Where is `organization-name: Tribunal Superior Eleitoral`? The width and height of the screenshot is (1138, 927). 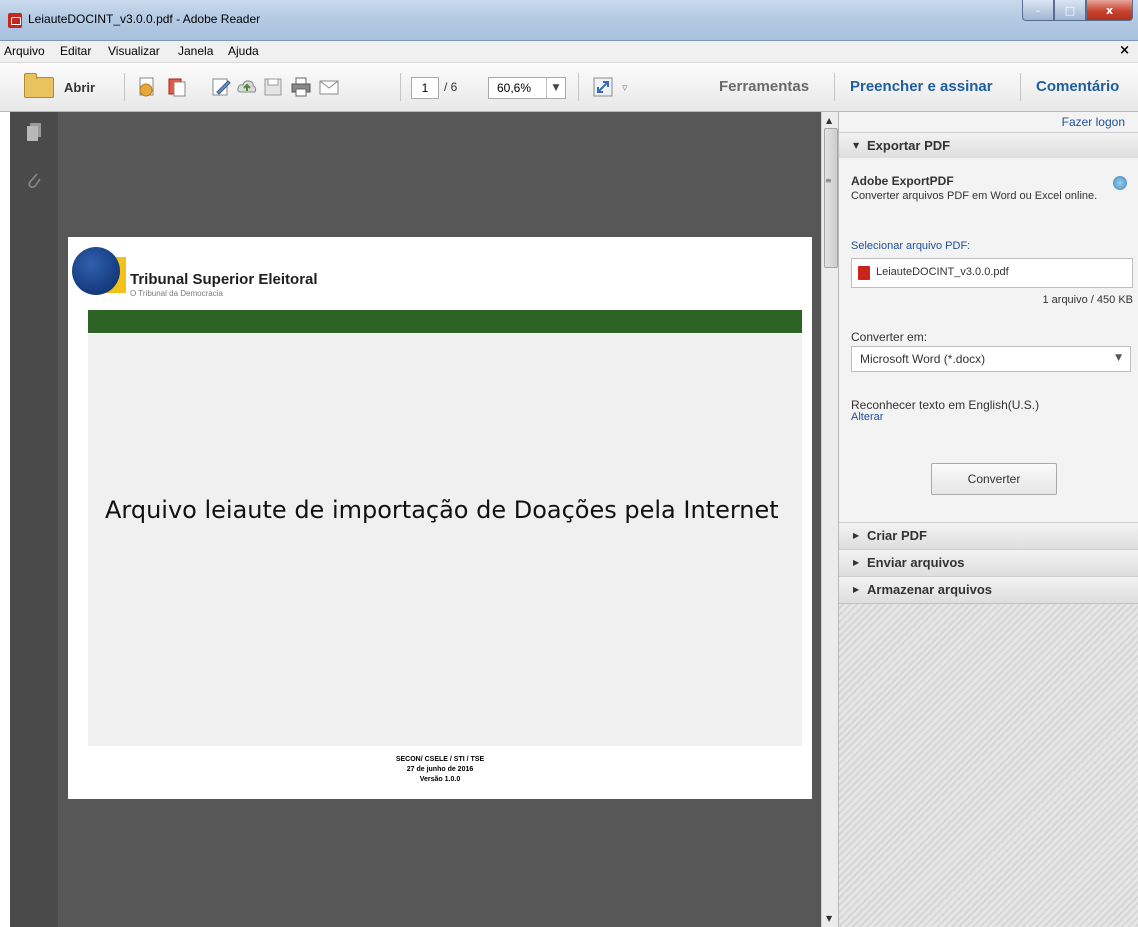
organization-name: Tribunal Superior Eleitoral is located at coordinates (224, 279).